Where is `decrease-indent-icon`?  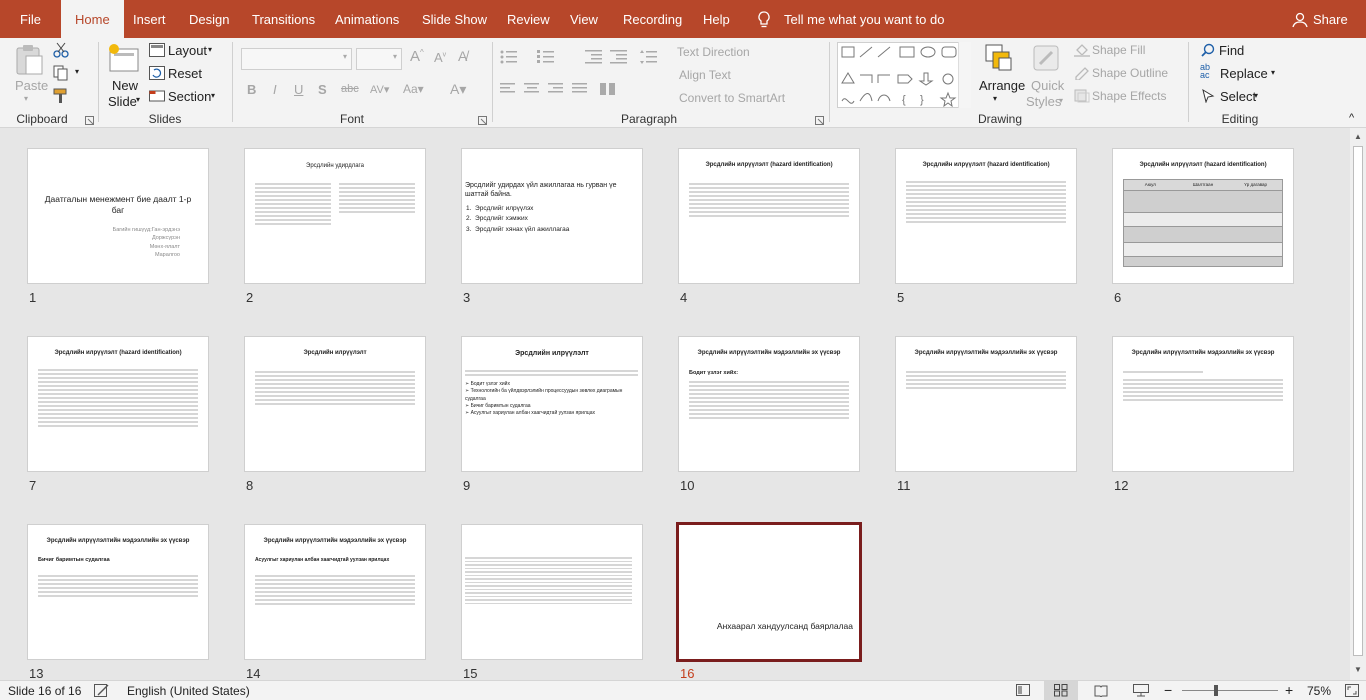 decrease-indent-icon is located at coordinates (594, 57).